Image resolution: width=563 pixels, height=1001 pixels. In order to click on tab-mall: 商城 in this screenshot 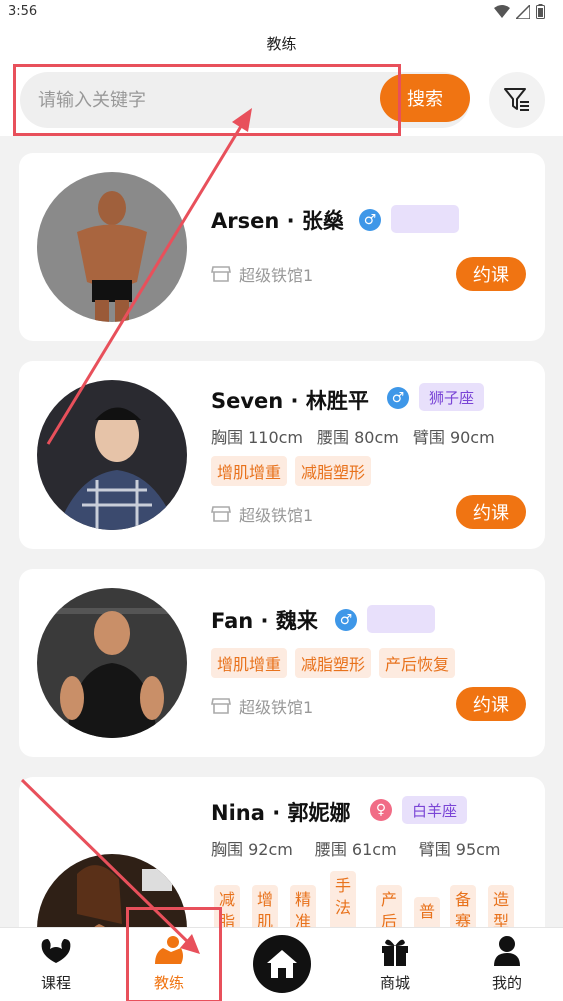, I will do `click(395, 964)`.